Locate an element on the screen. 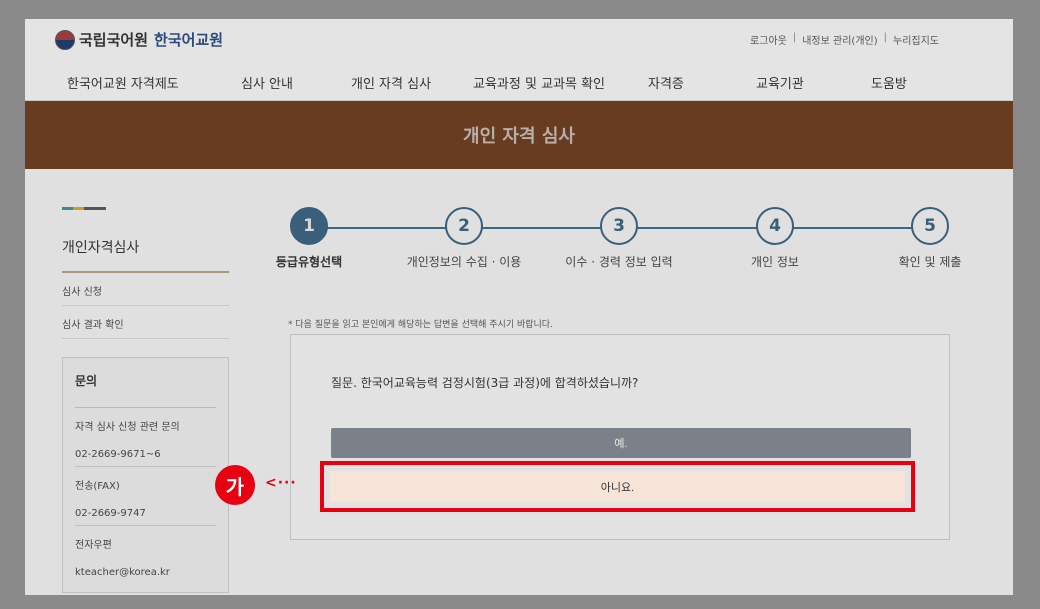 This screenshot has height=609, width=1040. step-5-circle: 5 is located at coordinates (930, 226).